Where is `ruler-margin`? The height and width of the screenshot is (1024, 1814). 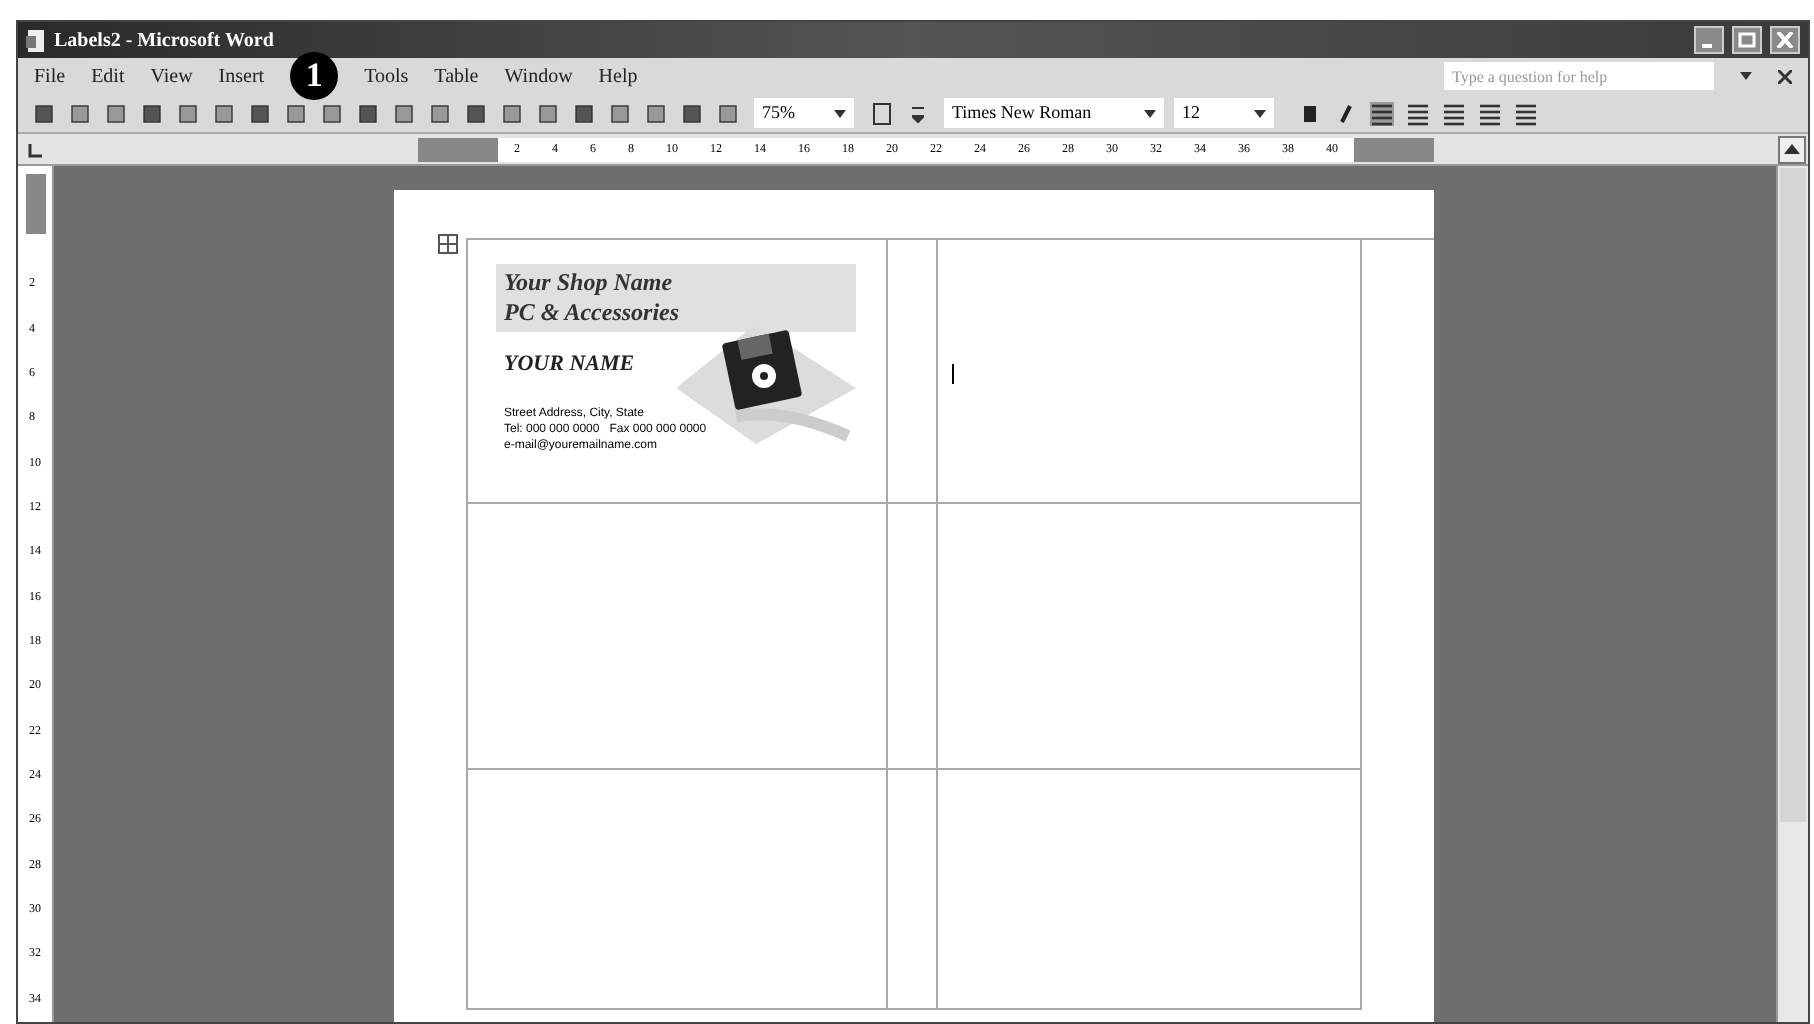 ruler-margin is located at coordinates (35, 204).